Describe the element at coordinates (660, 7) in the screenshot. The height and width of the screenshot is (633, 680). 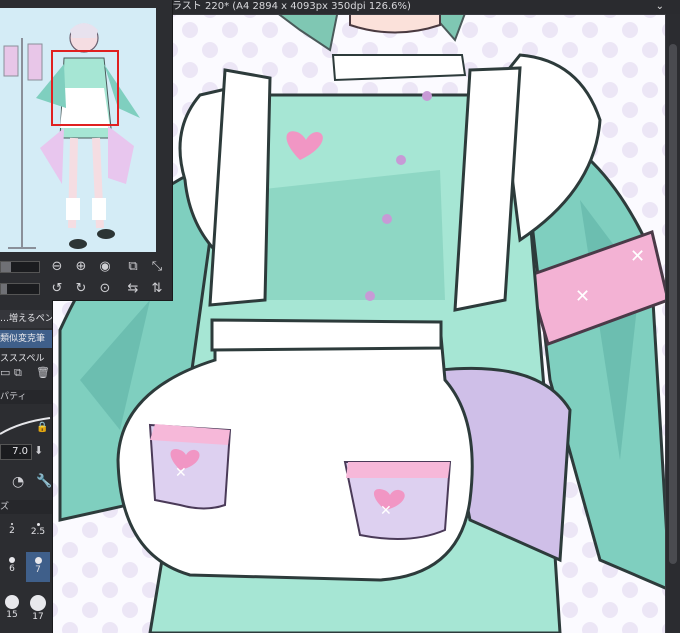
I see `chevron-down-icon: ⌄` at that location.